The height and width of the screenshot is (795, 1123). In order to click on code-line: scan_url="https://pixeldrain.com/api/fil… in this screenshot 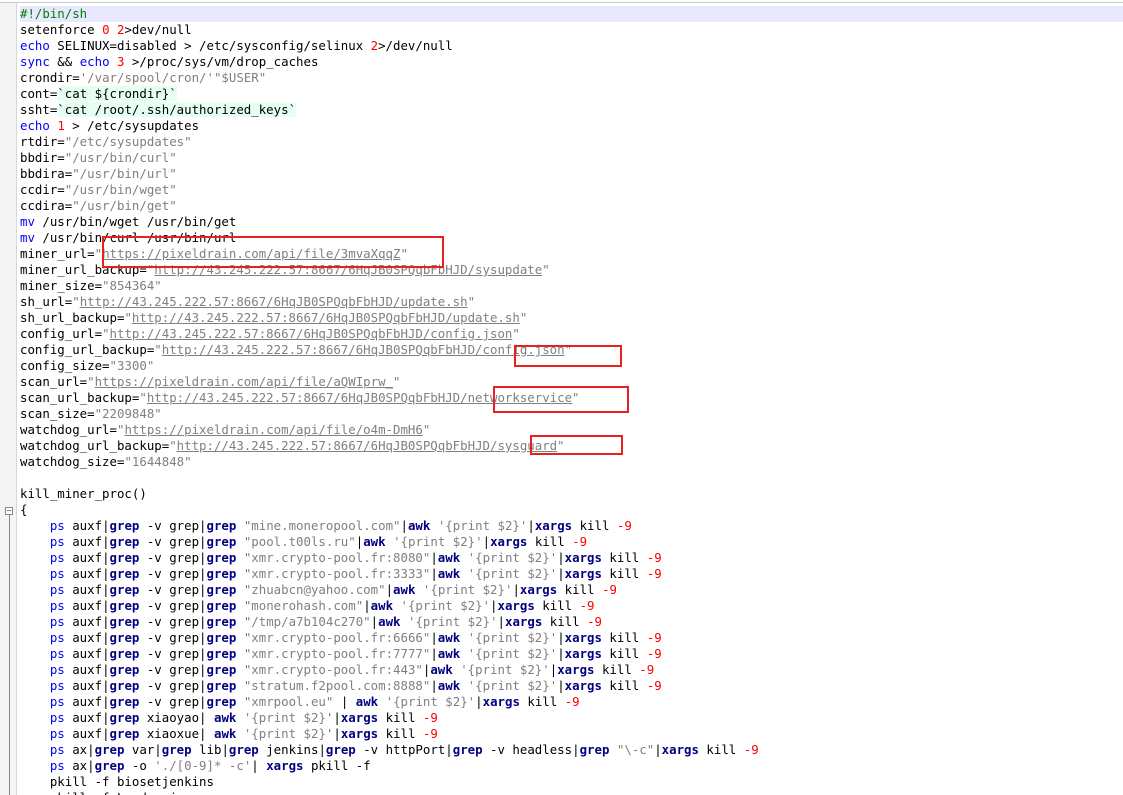, I will do `click(571, 382)`.